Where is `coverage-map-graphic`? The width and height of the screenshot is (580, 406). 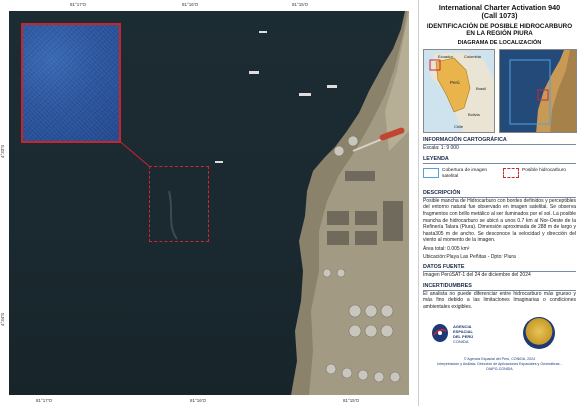 coverage-map-graphic is located at coordinates (542, 91).